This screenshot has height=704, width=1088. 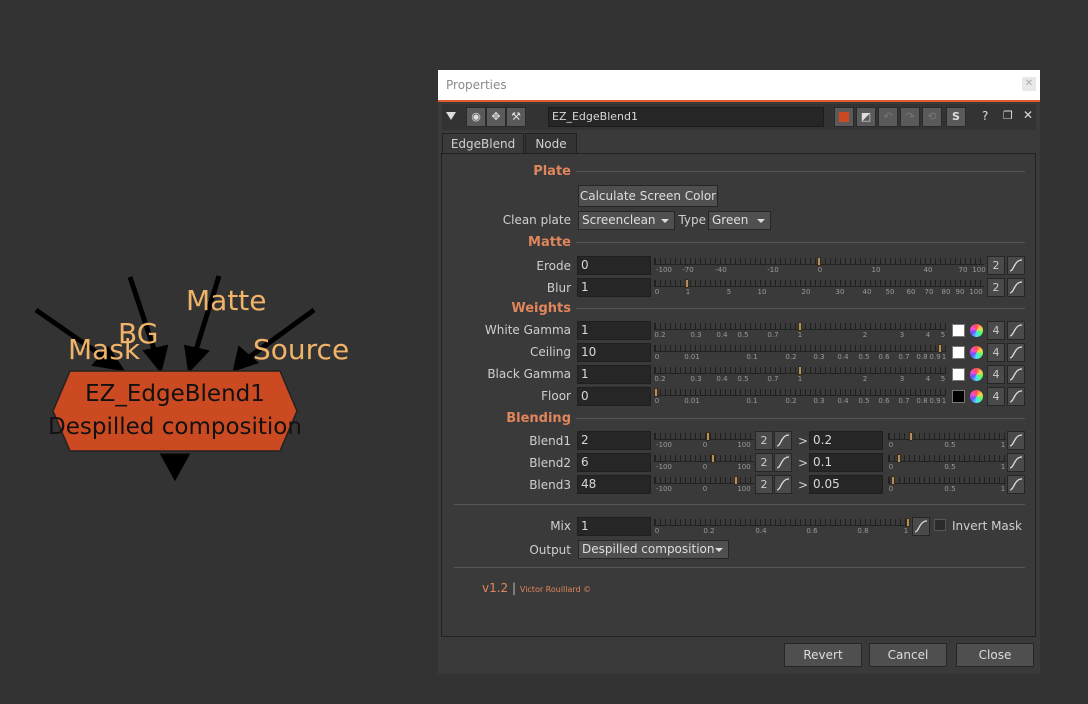 I want to click on blend3-threshold-curve-icon, so click(x=1016, y=484).